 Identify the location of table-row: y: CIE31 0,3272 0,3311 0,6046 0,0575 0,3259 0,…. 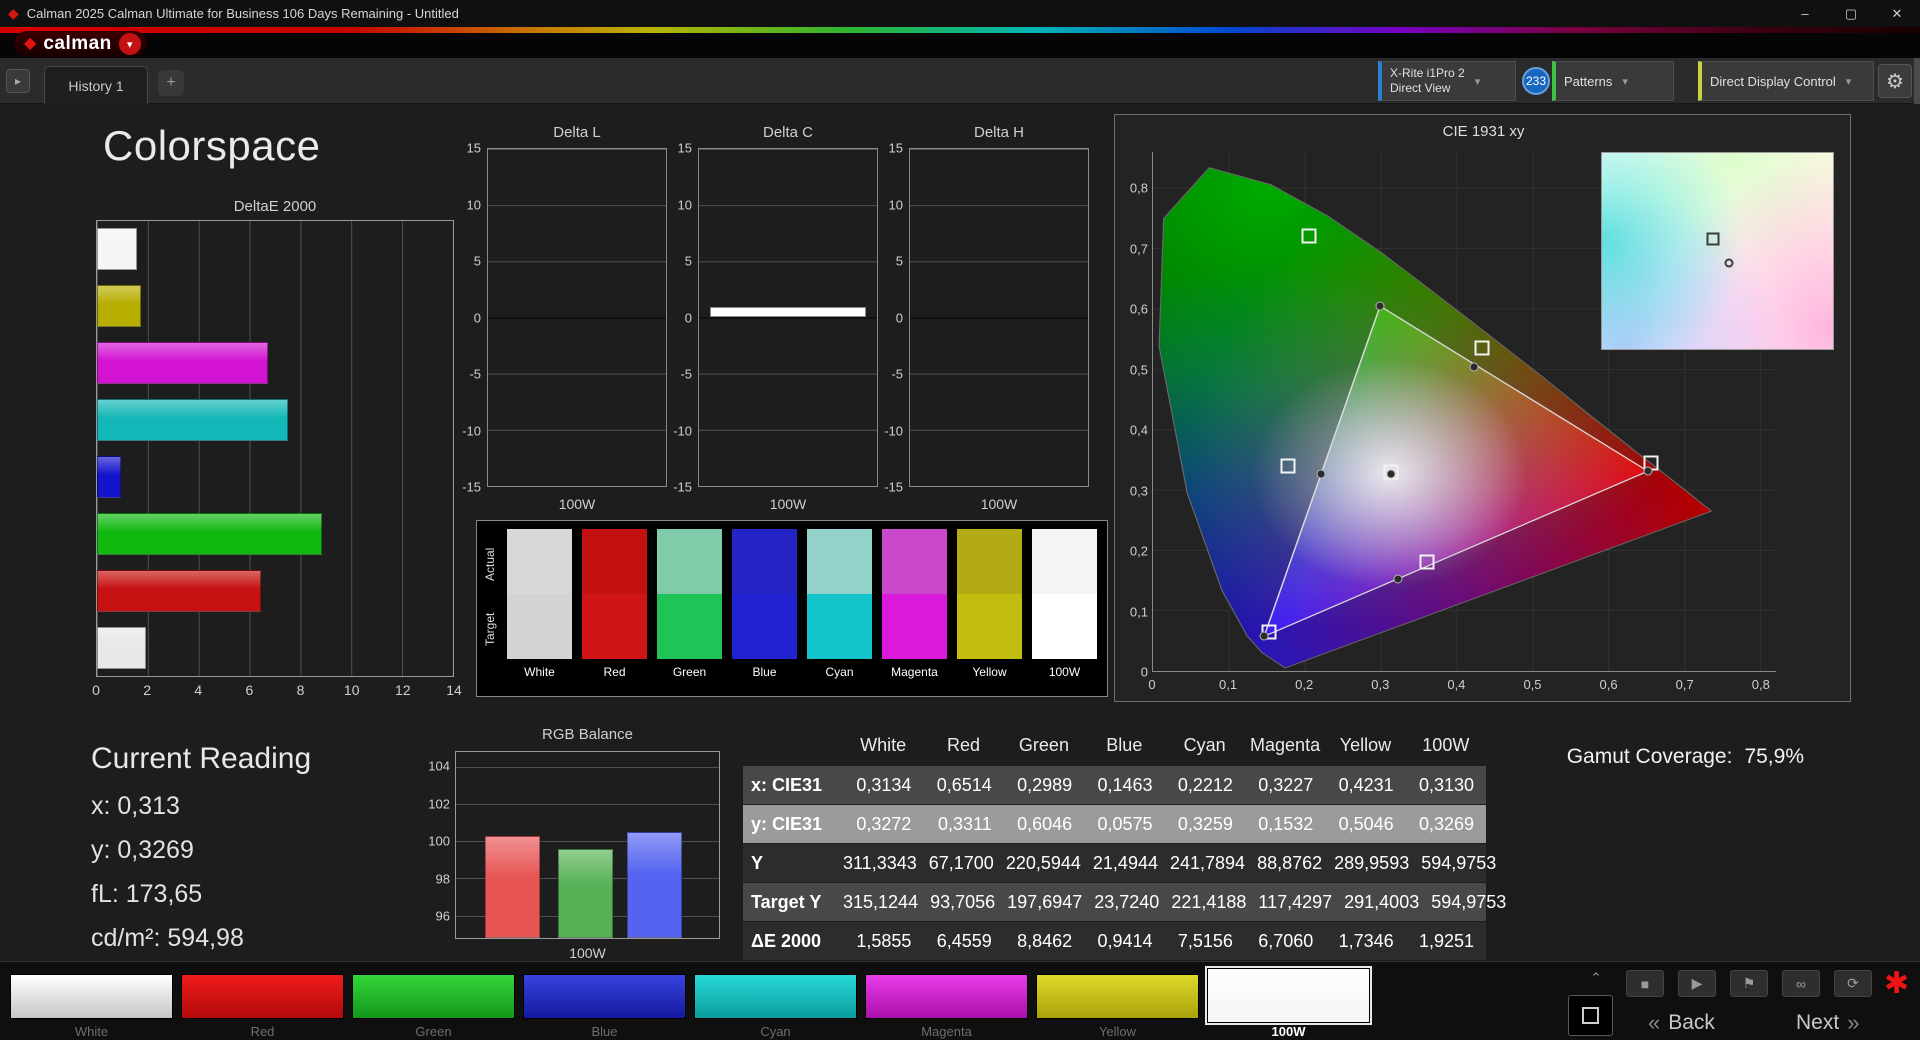
(1114, 824).